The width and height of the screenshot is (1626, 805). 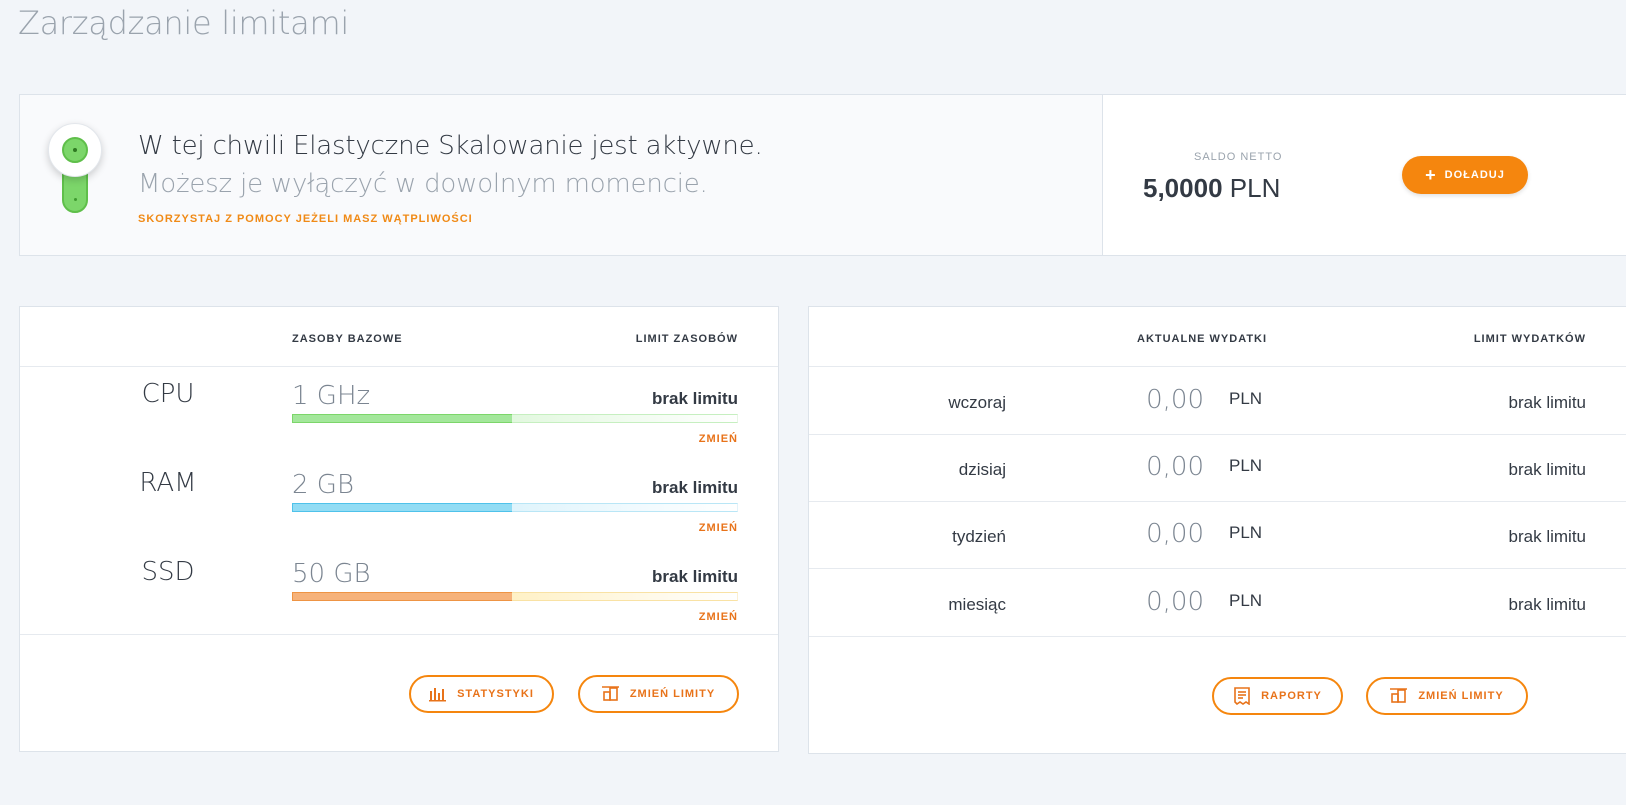 I want to click on resource-bar-cpu, so click(x=515, y=418).